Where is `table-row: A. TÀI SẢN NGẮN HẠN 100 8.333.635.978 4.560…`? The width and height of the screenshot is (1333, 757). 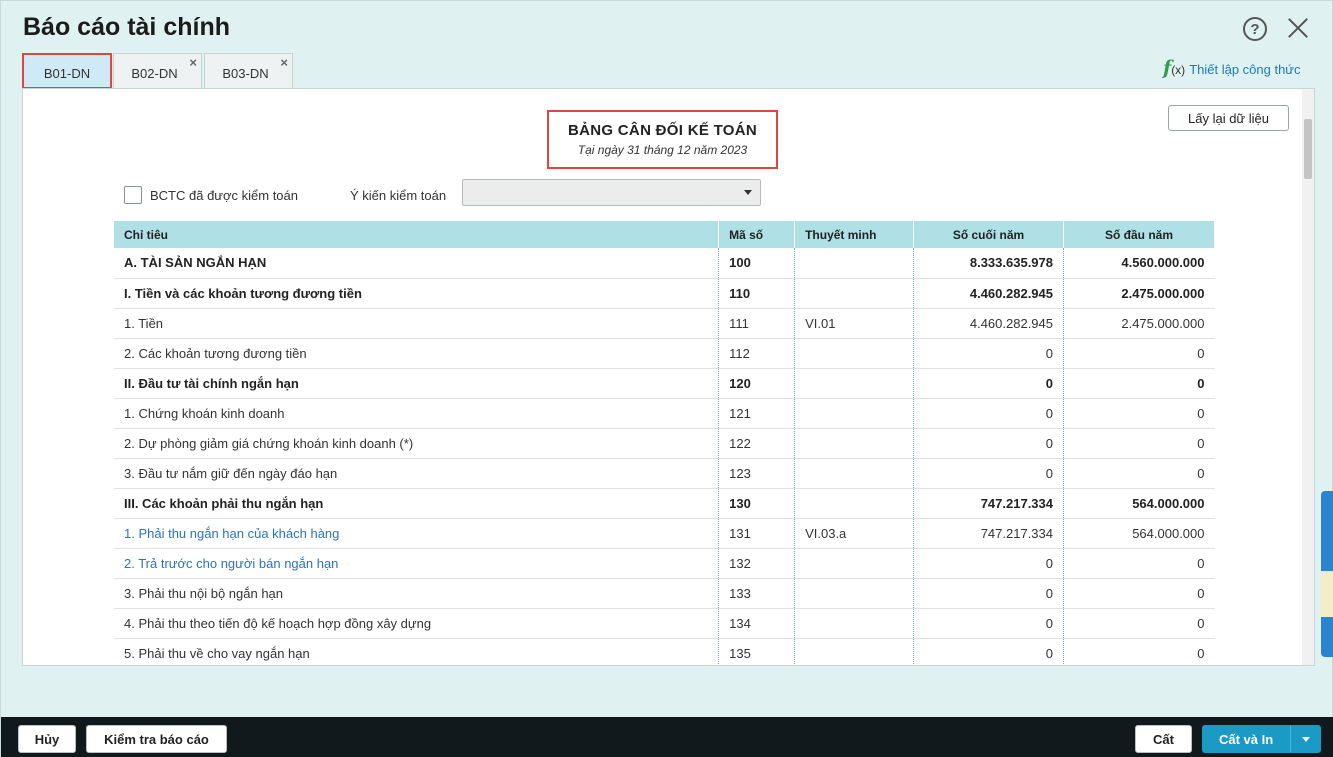 table-row: A. TÀI SẢN NGẮN HẠN 100 8.333.635.978 4.560… is located at coordinates (664, 263).